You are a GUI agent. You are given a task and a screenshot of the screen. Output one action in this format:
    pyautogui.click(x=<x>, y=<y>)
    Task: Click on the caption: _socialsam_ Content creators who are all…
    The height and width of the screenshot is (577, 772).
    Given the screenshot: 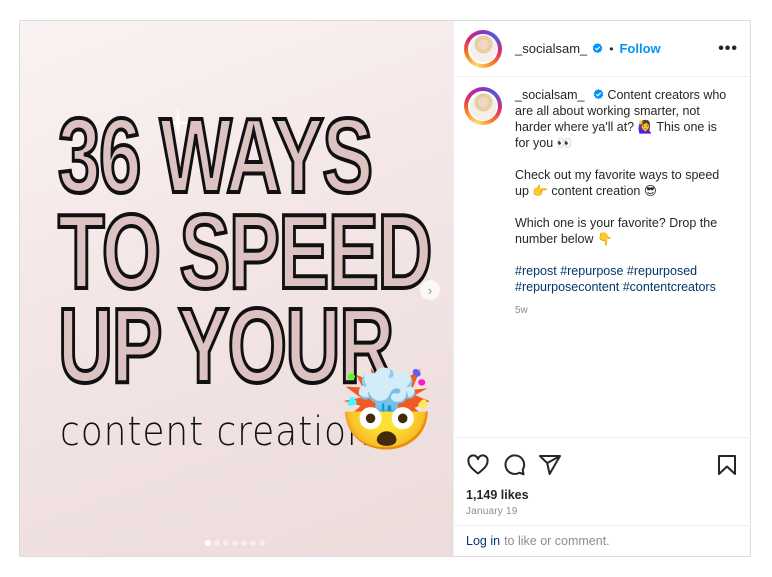 What is the action you would take?
    pyautogui.click(x=604, y=203)
    